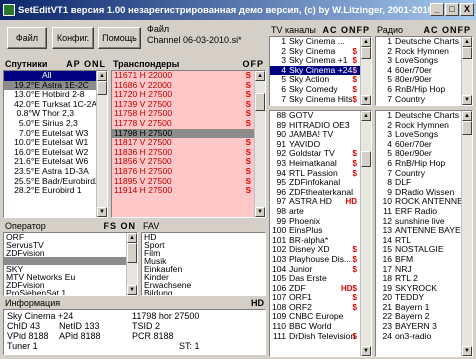 The width and height of the screenshot is (476, 359). Describe the element at coordinates (205, 38) in the screenshot. I see `file-info: Файл Channel 06-03-2010.si*` at that location.